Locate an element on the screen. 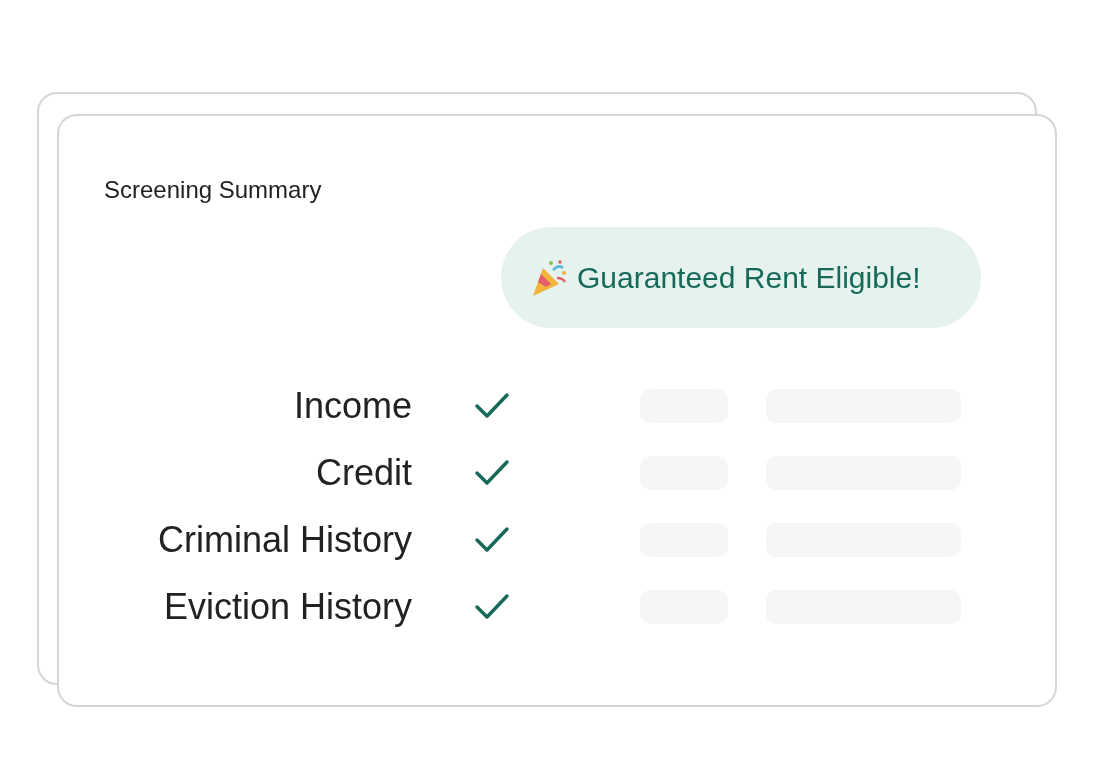 The height and width of the screenshot is (774, 1100). criterion-label: Eviction History is located at coordinates (287, 606).